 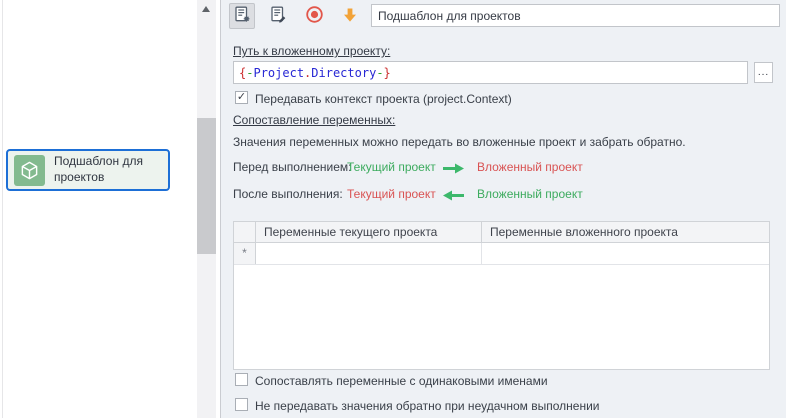 I want to click on download-arrow-icon, so click(x=350, y=16).